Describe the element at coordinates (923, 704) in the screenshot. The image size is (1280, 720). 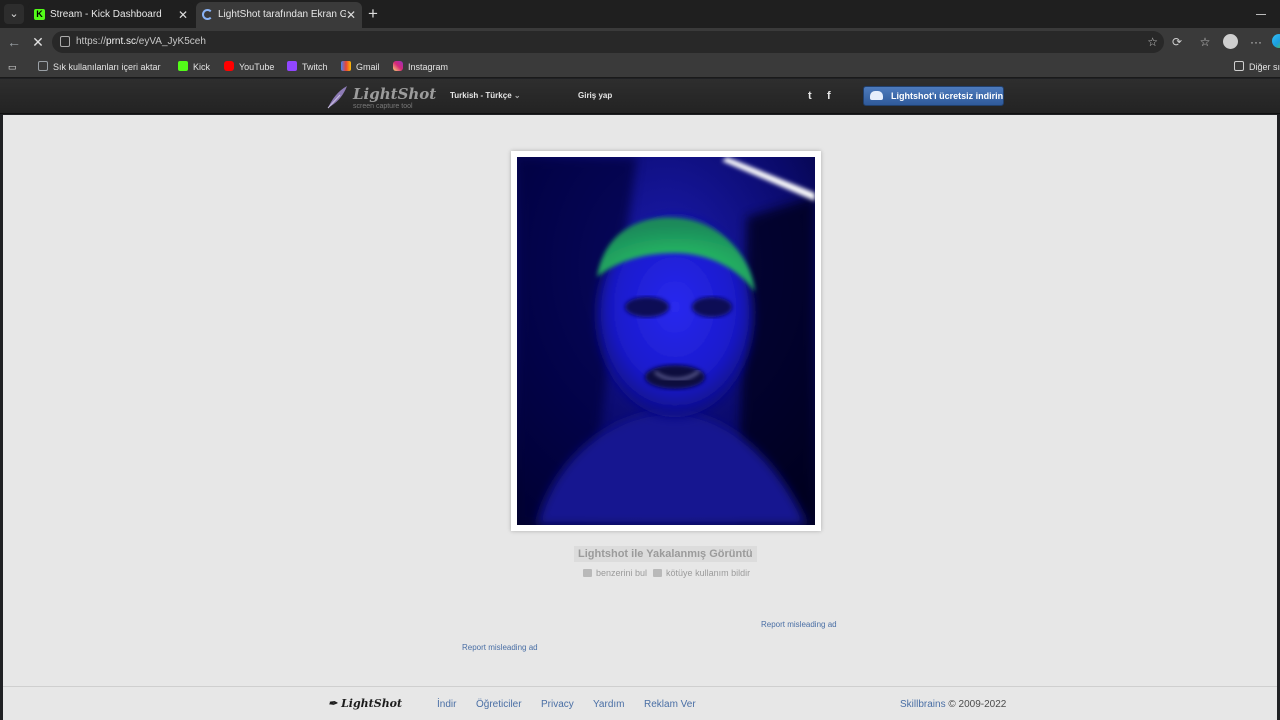
I see `skillbrains-link: Skillbrains` at that location.